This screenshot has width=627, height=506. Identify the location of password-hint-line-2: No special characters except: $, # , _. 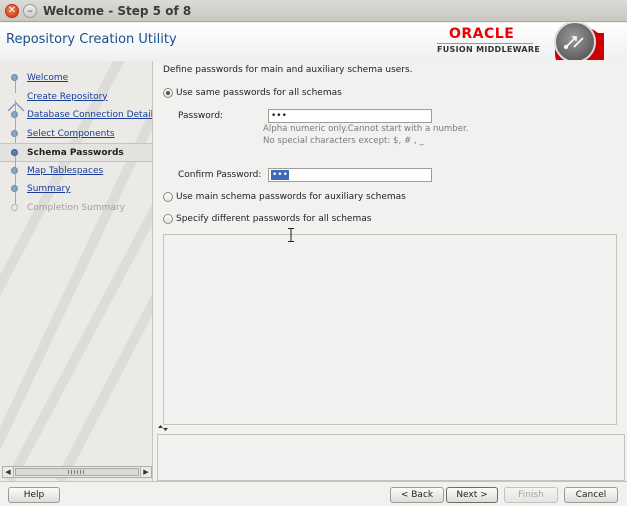
(343, 141).